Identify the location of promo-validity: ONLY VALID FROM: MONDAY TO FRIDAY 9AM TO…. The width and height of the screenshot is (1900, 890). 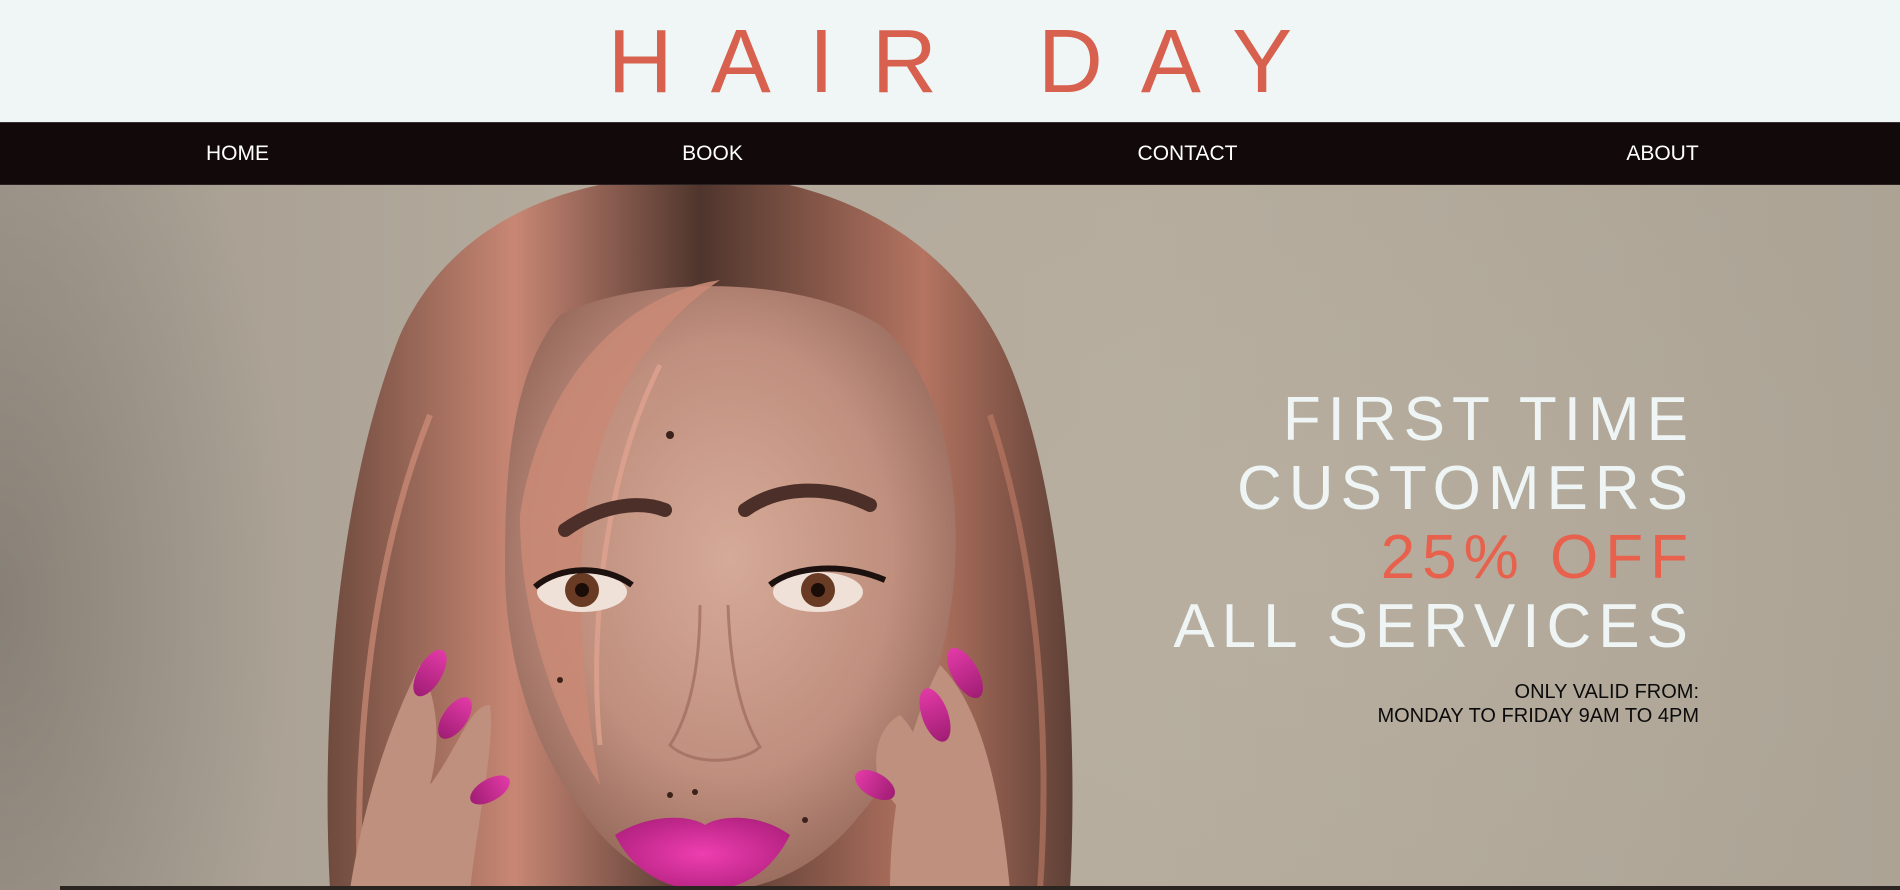
(1538, 704).